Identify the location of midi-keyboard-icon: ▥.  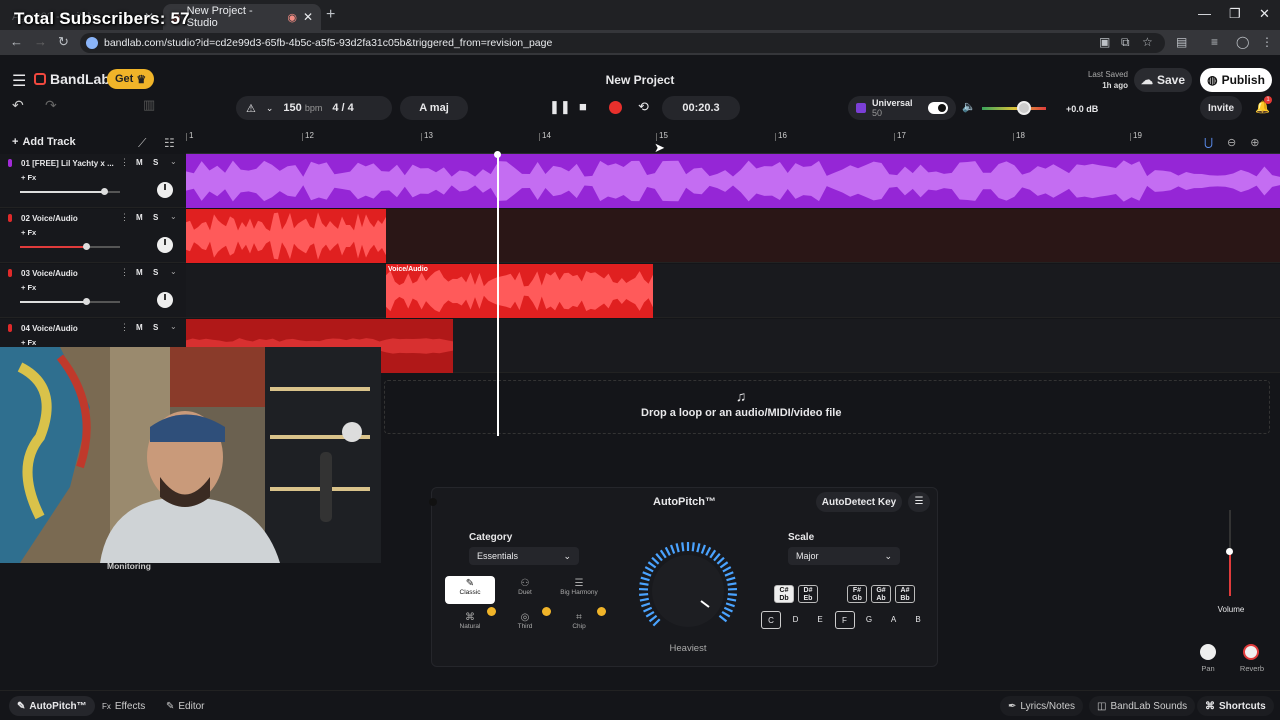
(149, 105).